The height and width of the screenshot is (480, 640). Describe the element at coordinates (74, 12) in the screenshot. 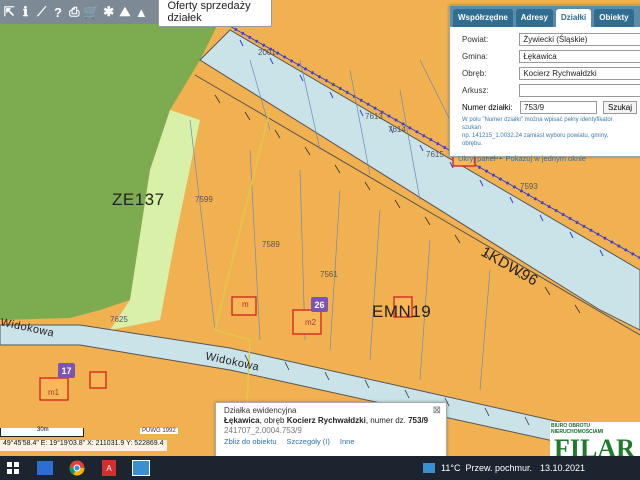

I see `print-icon: ⎙` at that location.